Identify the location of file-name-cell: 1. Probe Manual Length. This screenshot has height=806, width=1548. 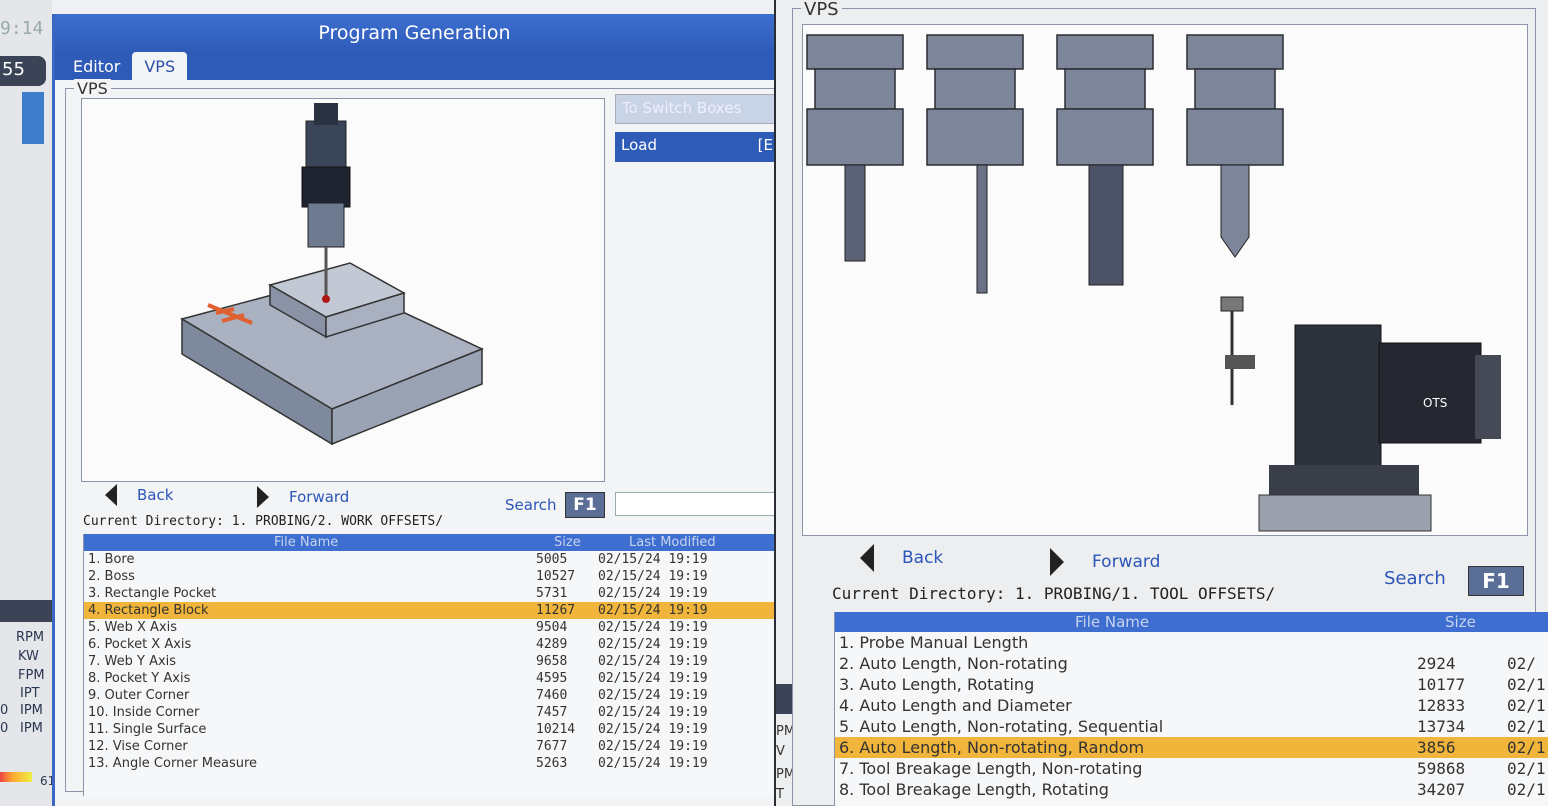
(934, 642).